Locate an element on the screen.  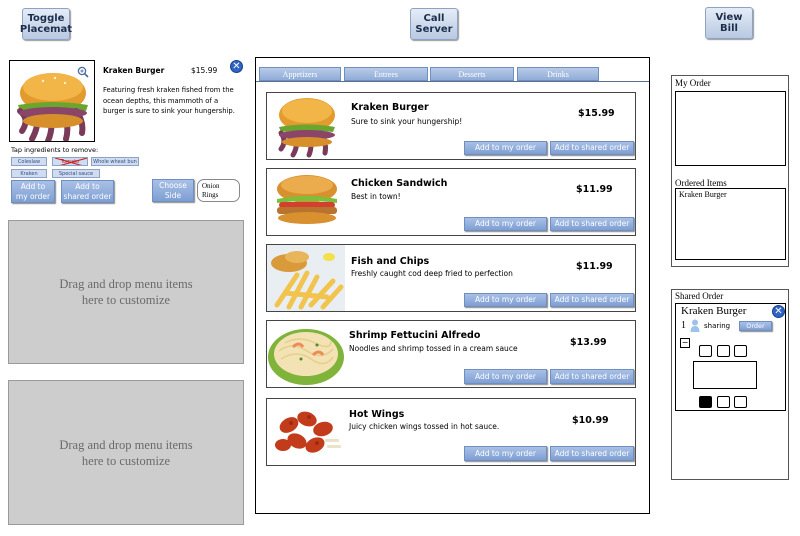
ordered-items-title: Ordered Items is located at coordinates (701, 183).